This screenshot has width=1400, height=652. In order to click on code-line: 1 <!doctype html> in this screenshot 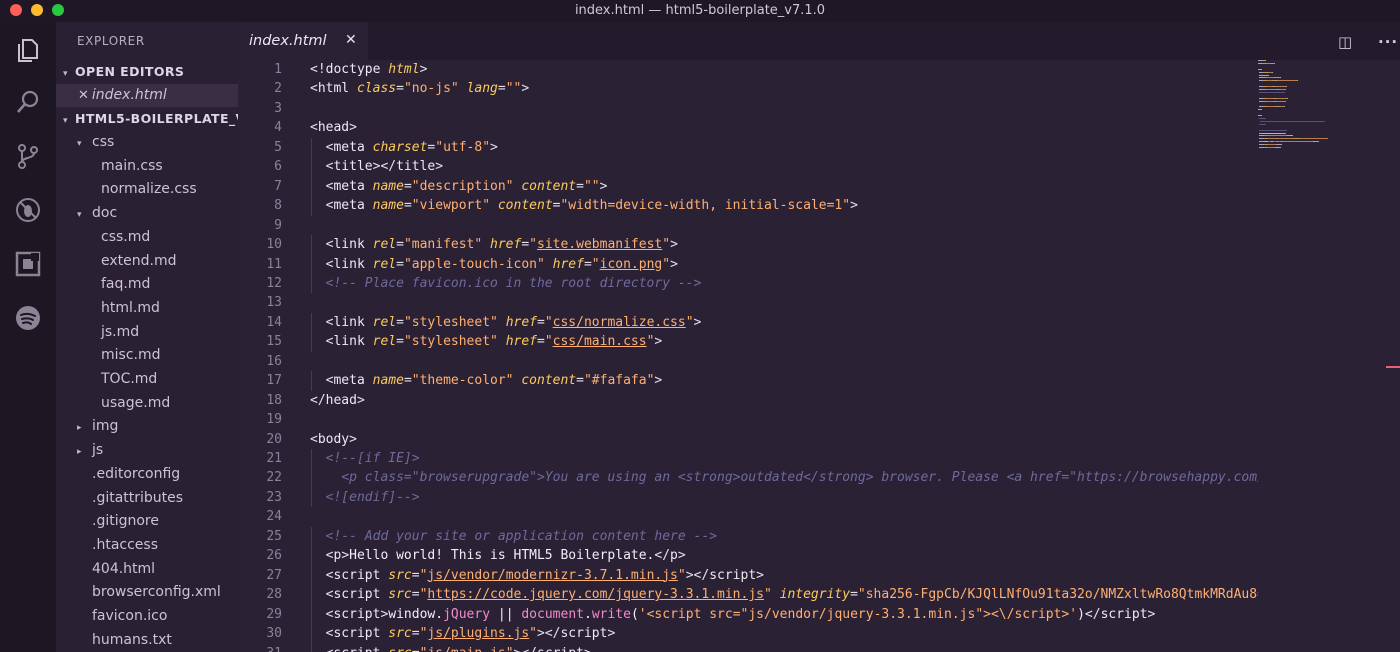, I will do `click(748, 70)`.